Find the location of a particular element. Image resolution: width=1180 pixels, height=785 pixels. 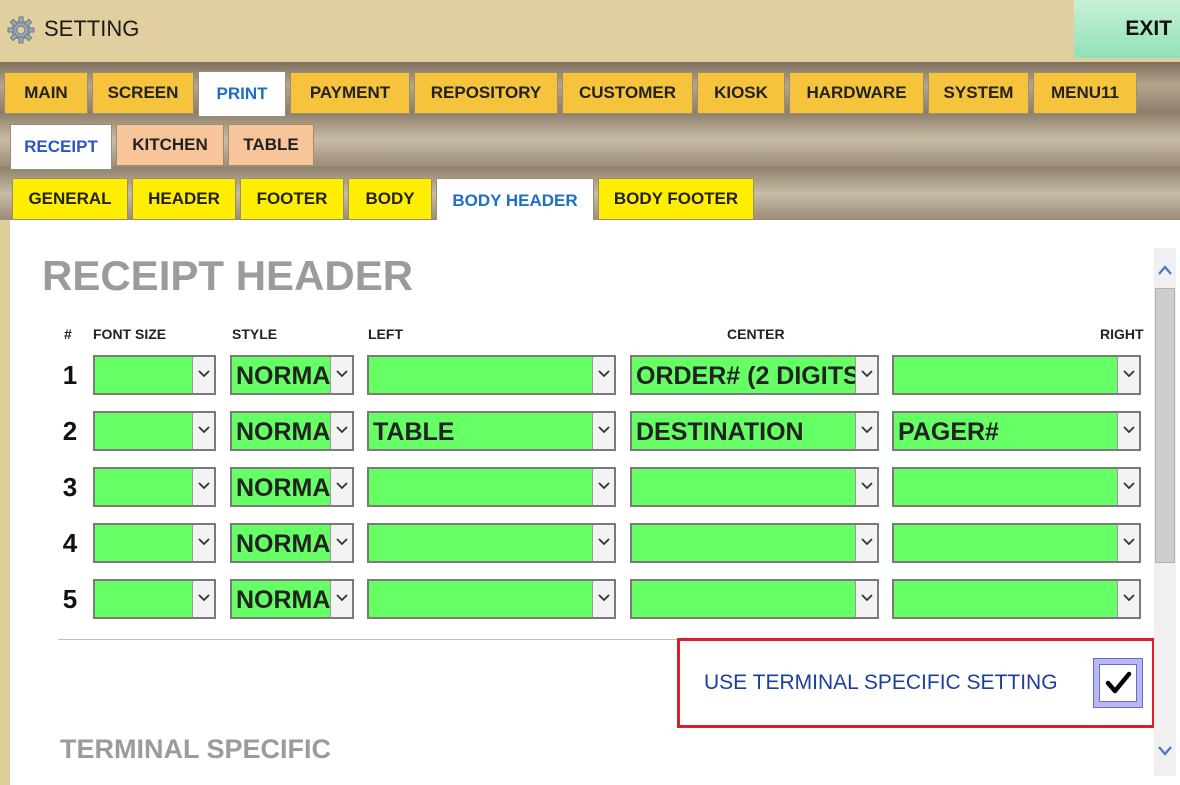

tab-print: PRINT is located at coordinates (242, 94).